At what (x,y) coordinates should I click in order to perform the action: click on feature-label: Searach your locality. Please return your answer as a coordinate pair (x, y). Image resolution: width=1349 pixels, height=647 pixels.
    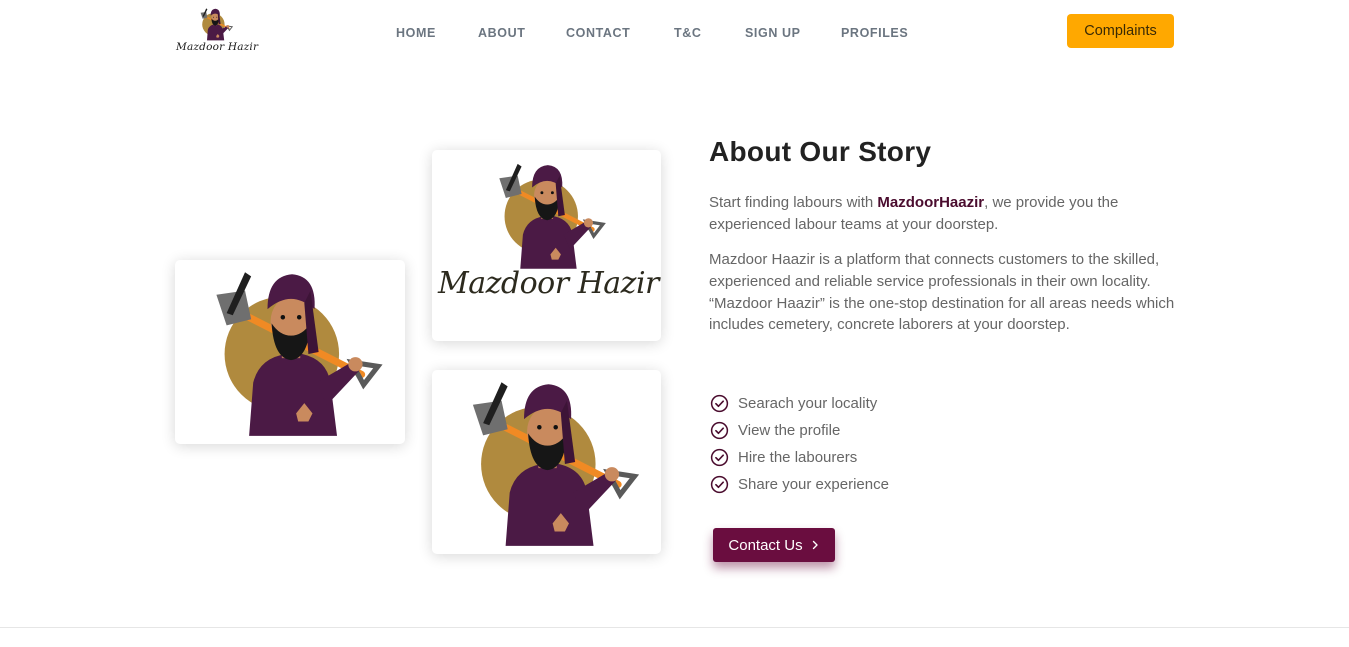
    Looking at the image, I should click on (808, 403).